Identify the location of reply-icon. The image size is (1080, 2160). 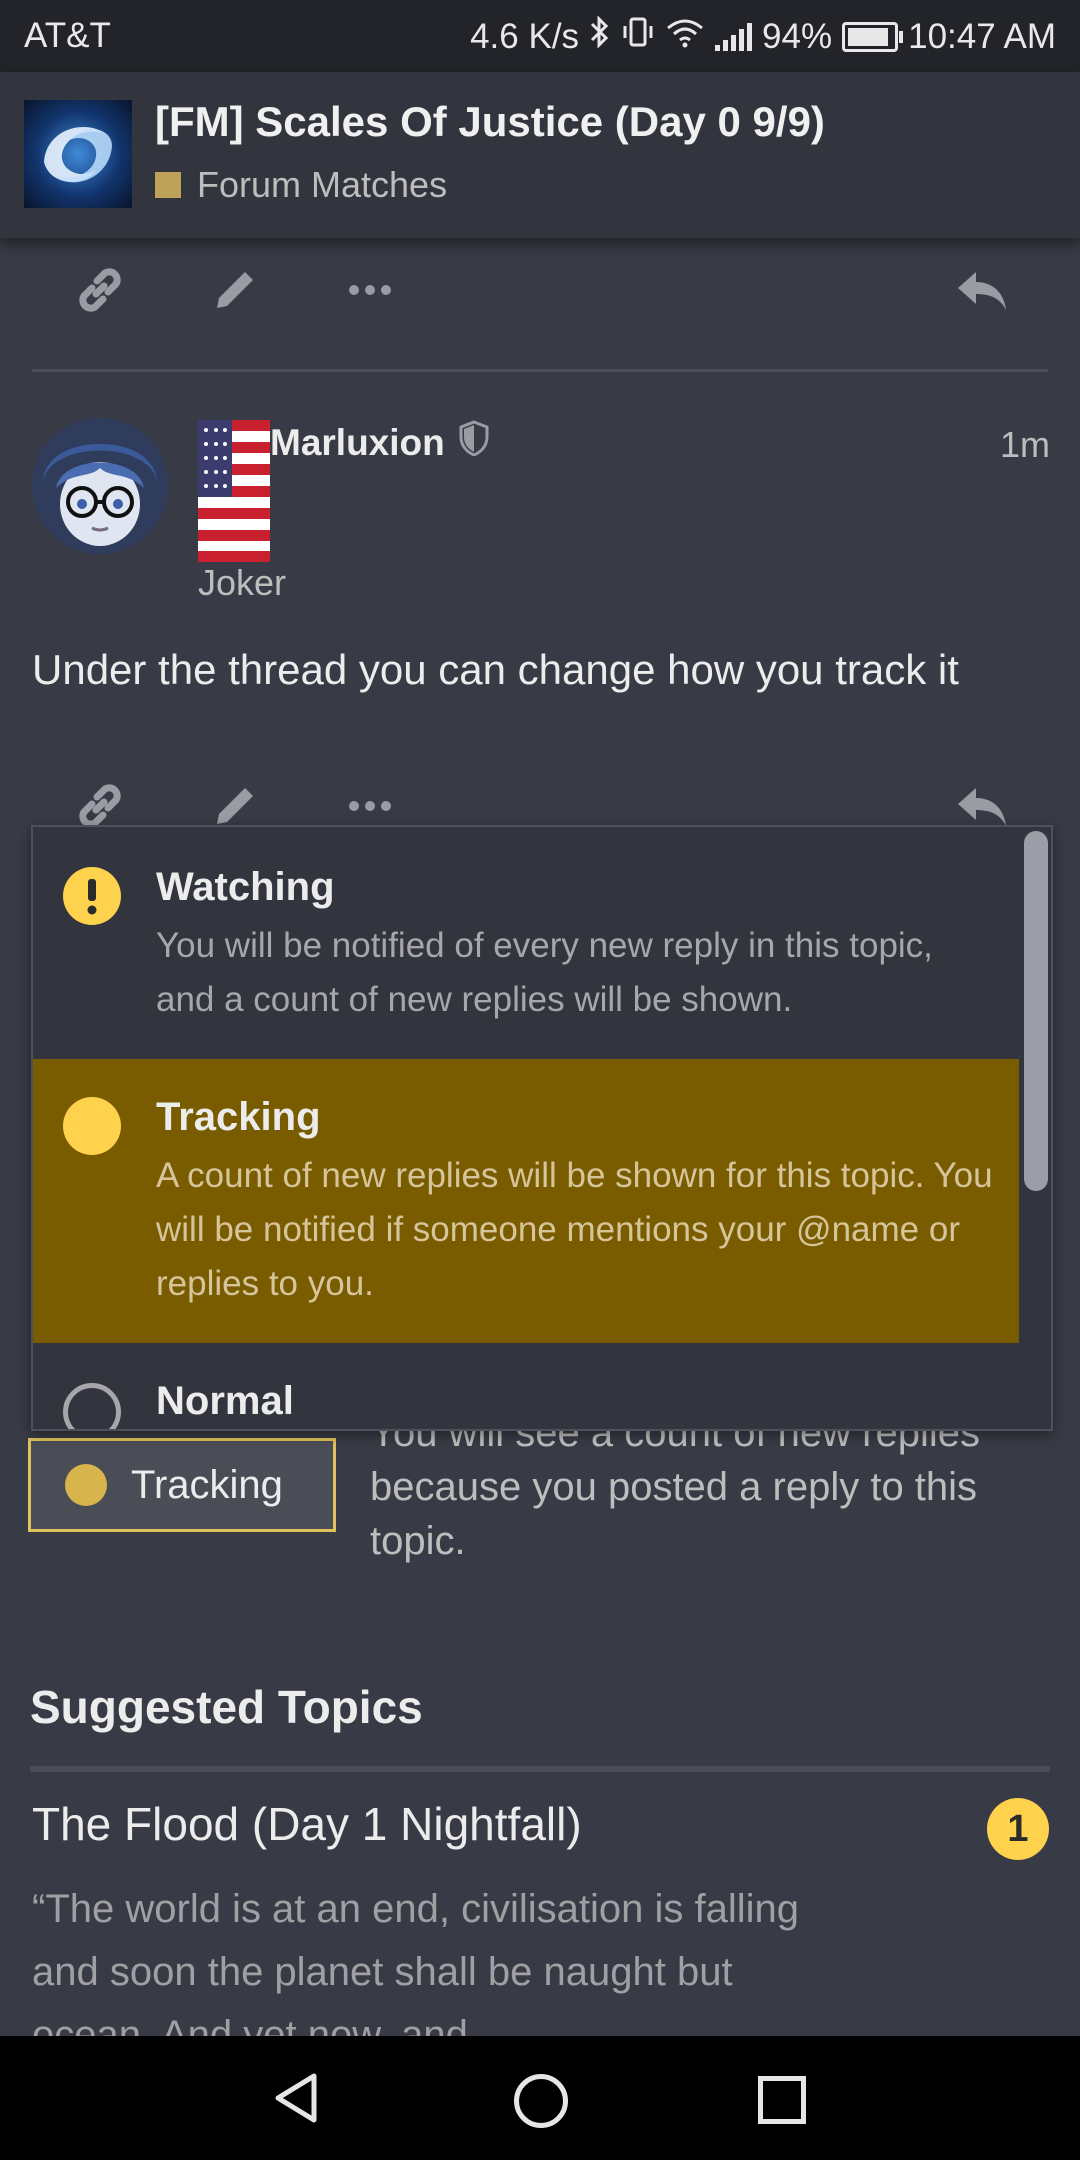
(982, 290).